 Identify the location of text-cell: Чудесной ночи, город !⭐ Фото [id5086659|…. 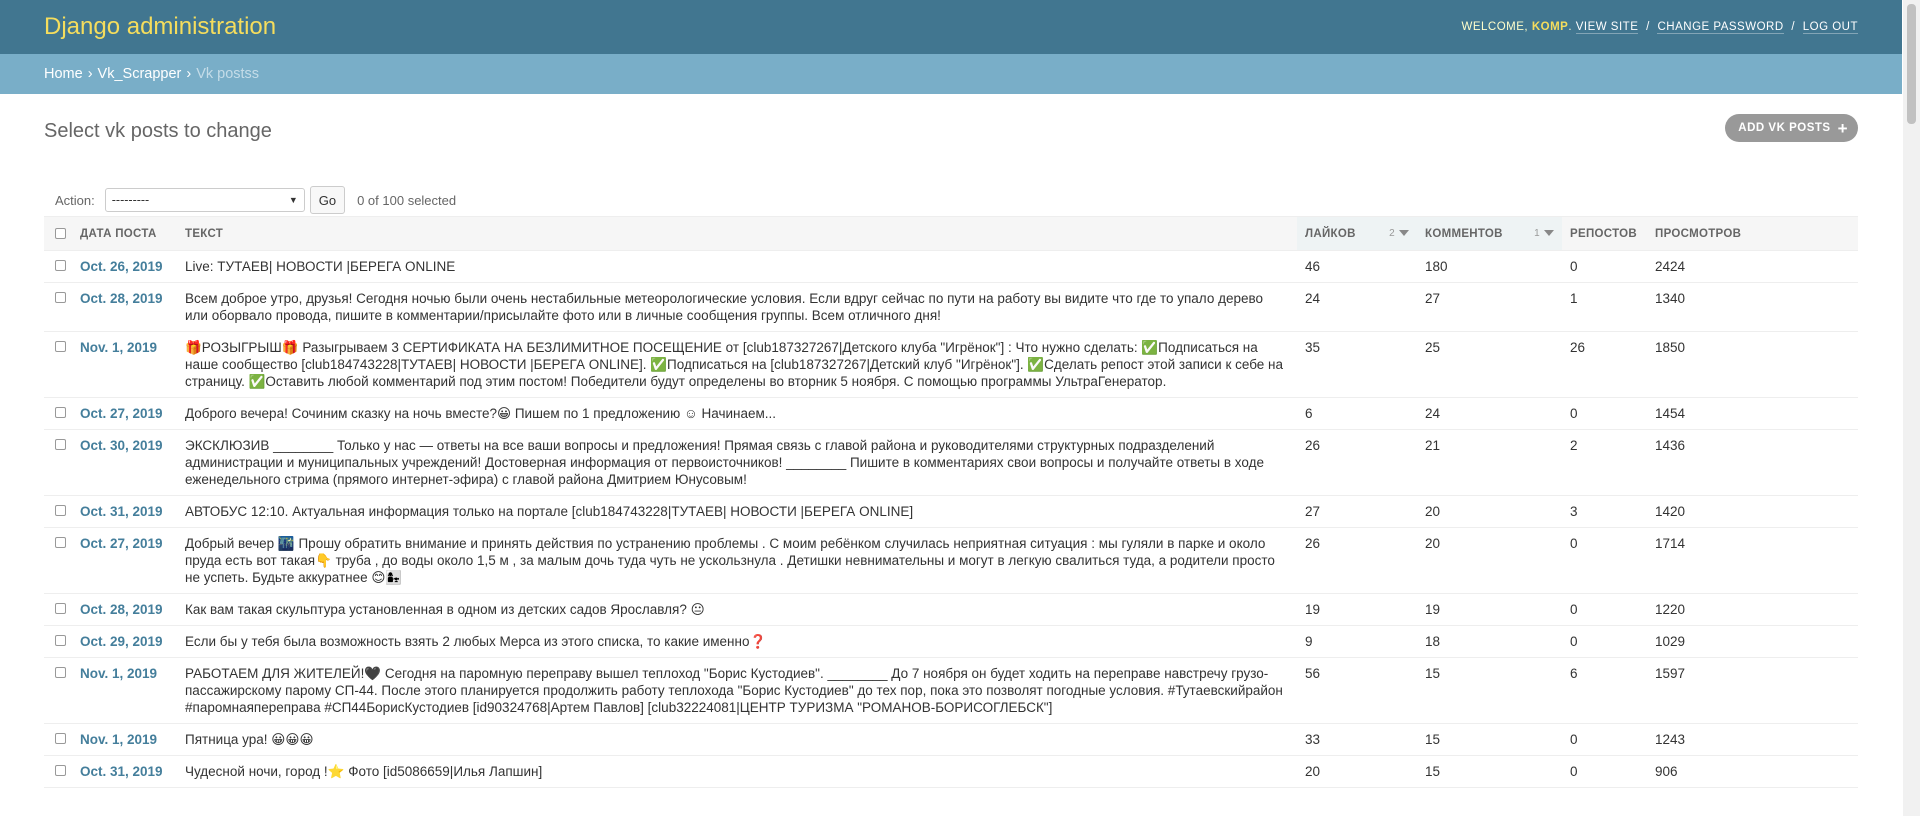
(737, 771).